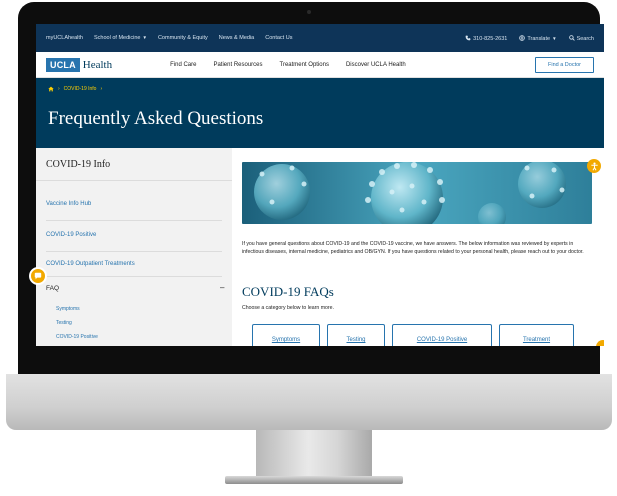 The width and height of the screenshot is (617, 496). I want to click on utility-link-community: Community & Equity, so click(183, 38).